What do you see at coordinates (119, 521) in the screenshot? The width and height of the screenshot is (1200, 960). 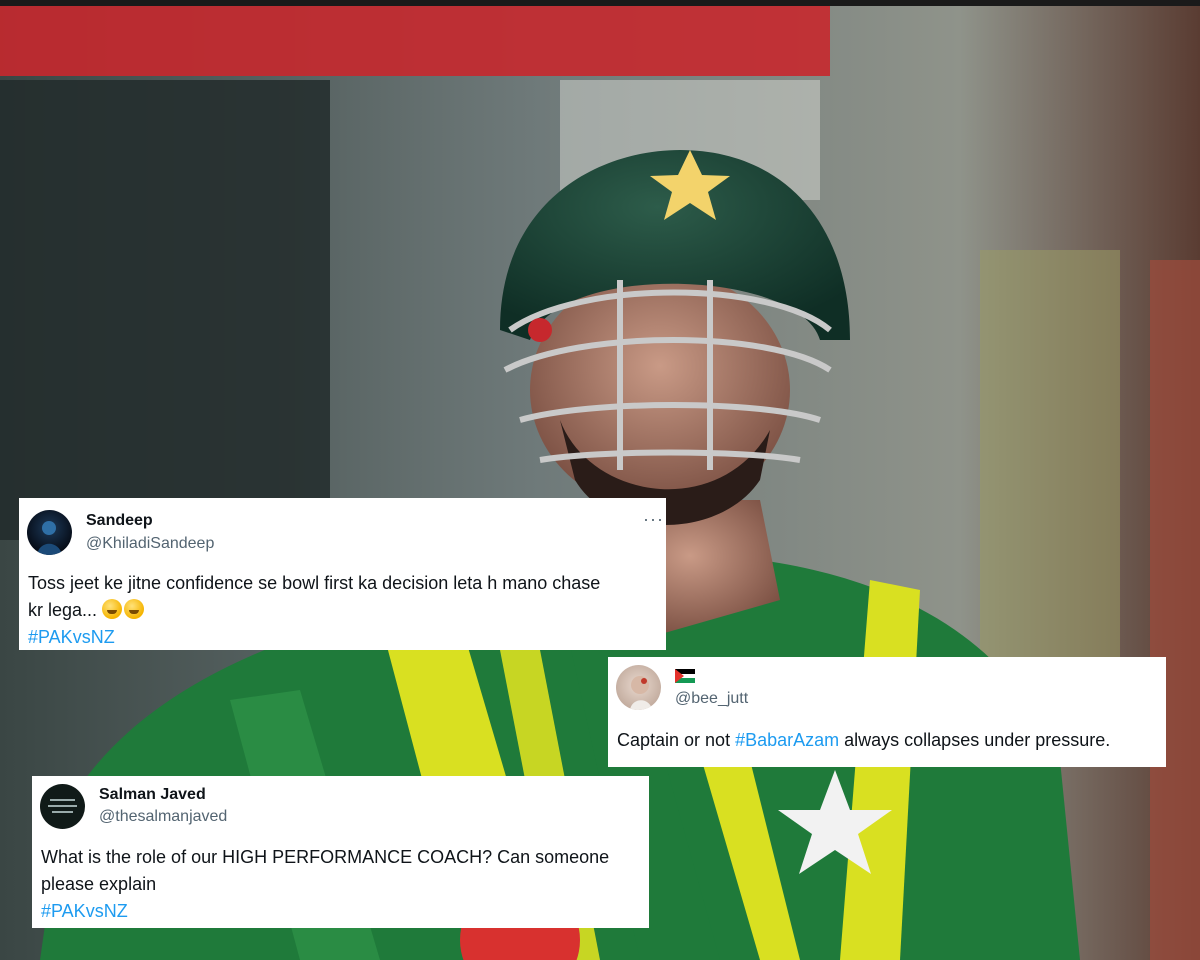 I see `user-display-name: Sandeep` at bounding box center [119, 521].